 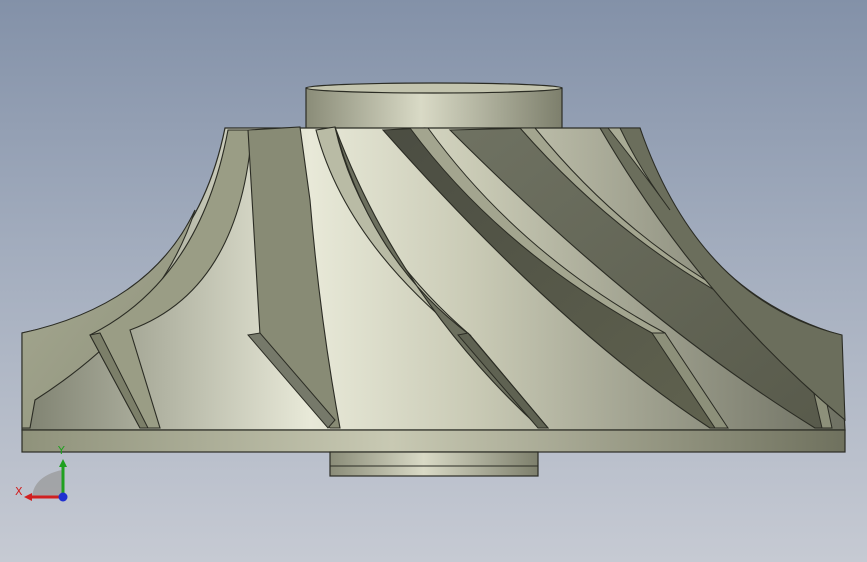 I want to click on triad-plane-icon, so click(x=47, y=483).